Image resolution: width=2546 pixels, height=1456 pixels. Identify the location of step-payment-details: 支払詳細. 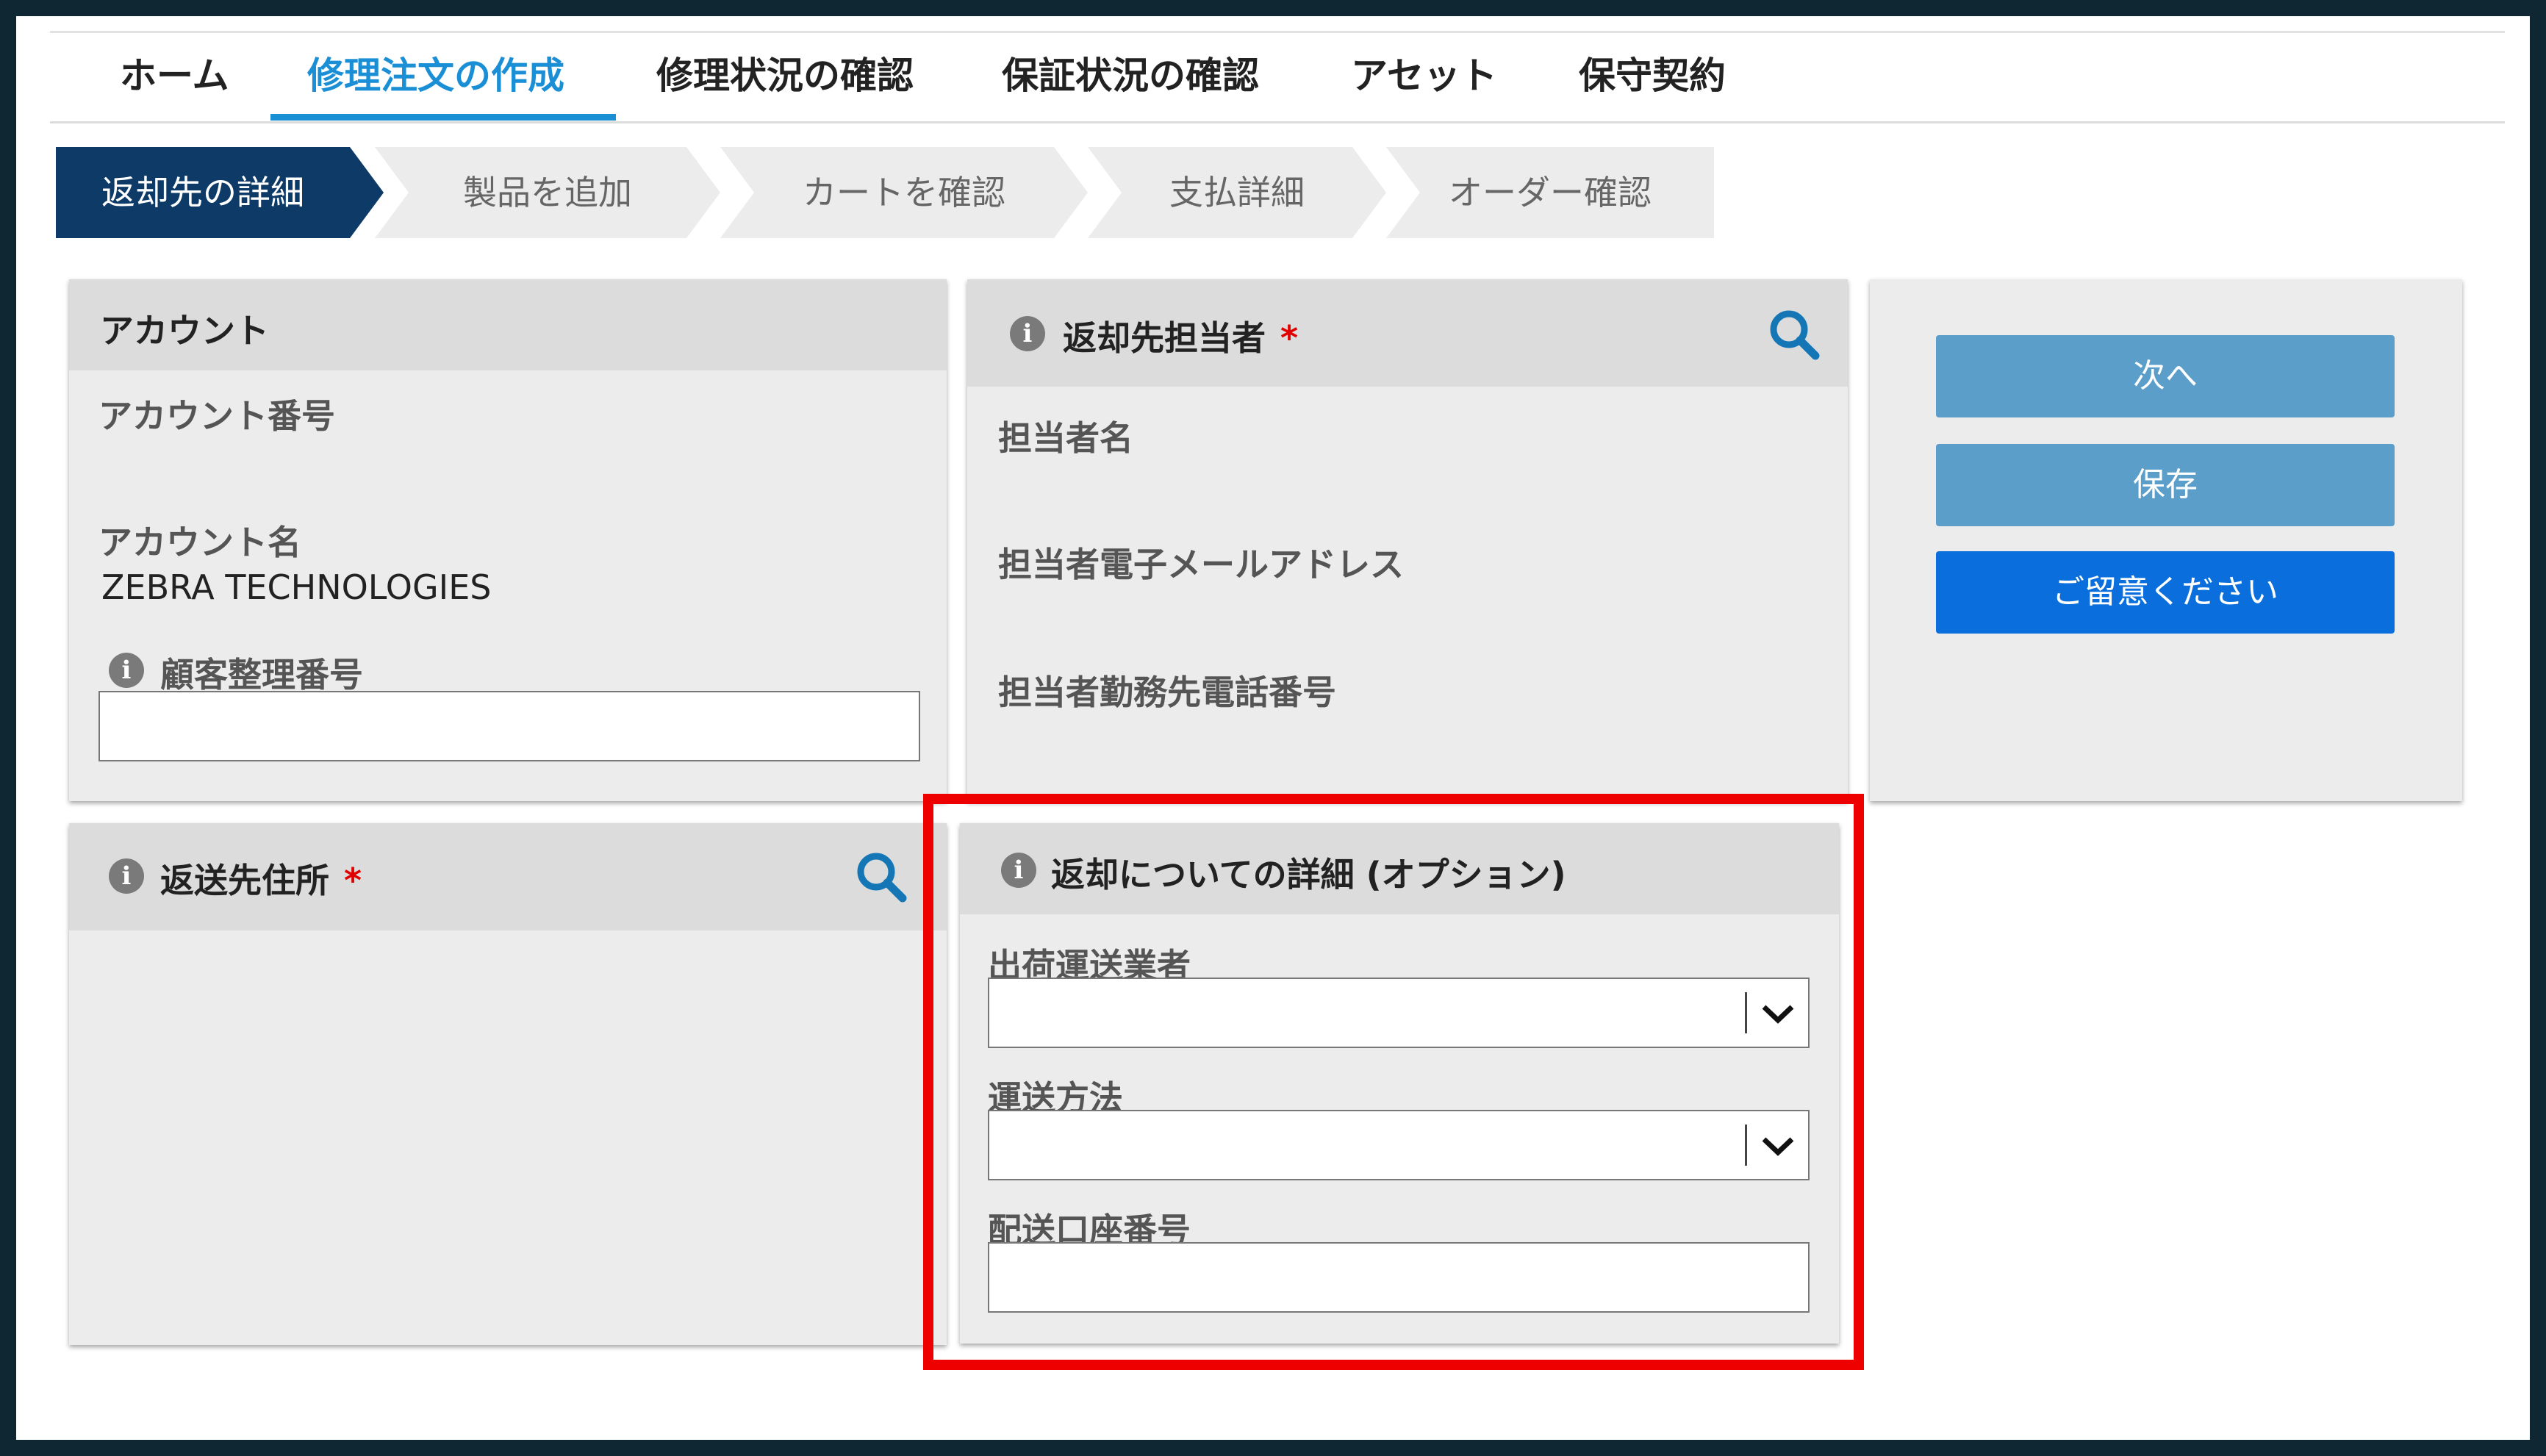
(1237, 192).